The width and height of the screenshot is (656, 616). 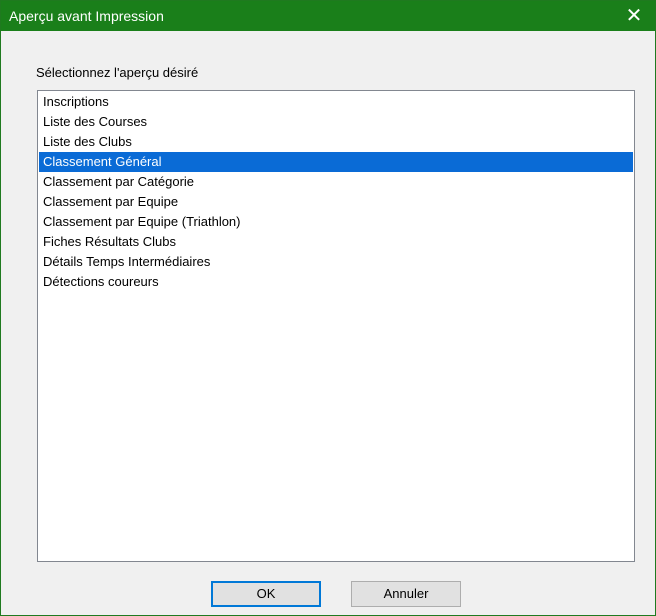 I want to click on list-item-liste-des-clubs: Liste des Clubs, so click(x=336, y=142).